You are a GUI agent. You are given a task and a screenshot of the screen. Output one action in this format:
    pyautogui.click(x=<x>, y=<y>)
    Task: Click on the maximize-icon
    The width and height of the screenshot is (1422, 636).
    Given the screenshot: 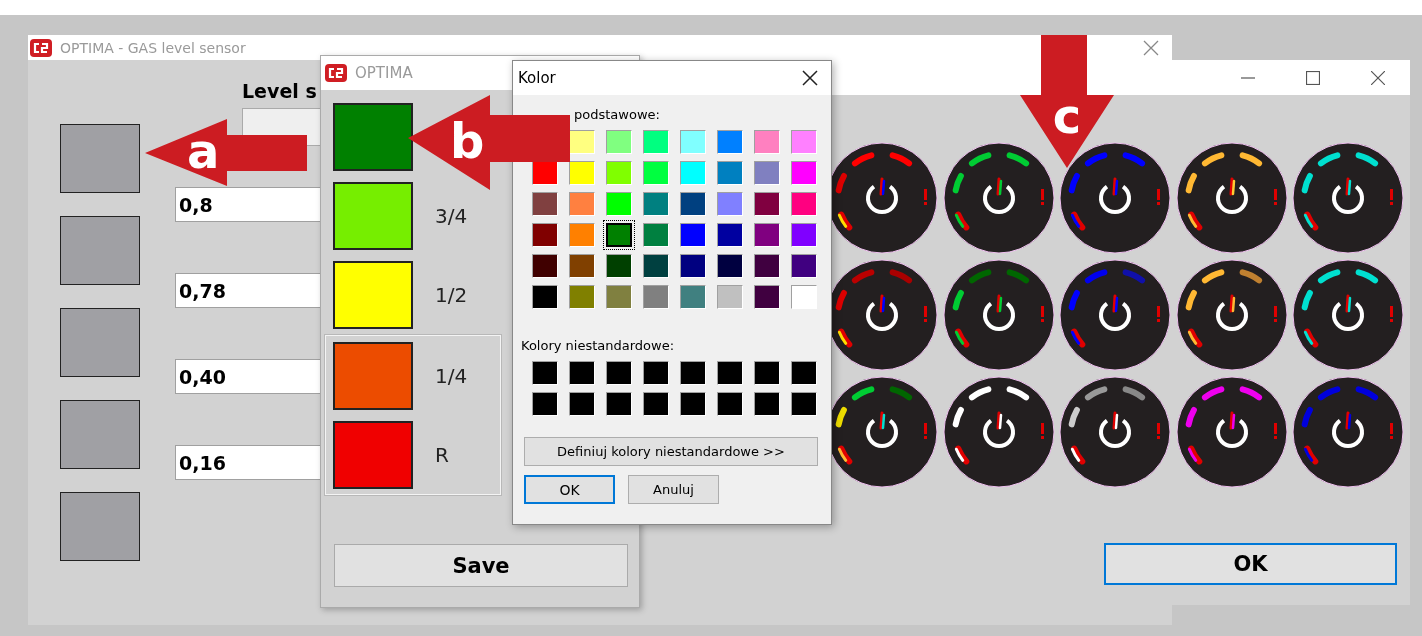 What is the action you would take?
    pyautogui.click(x=1313, y=77)
    